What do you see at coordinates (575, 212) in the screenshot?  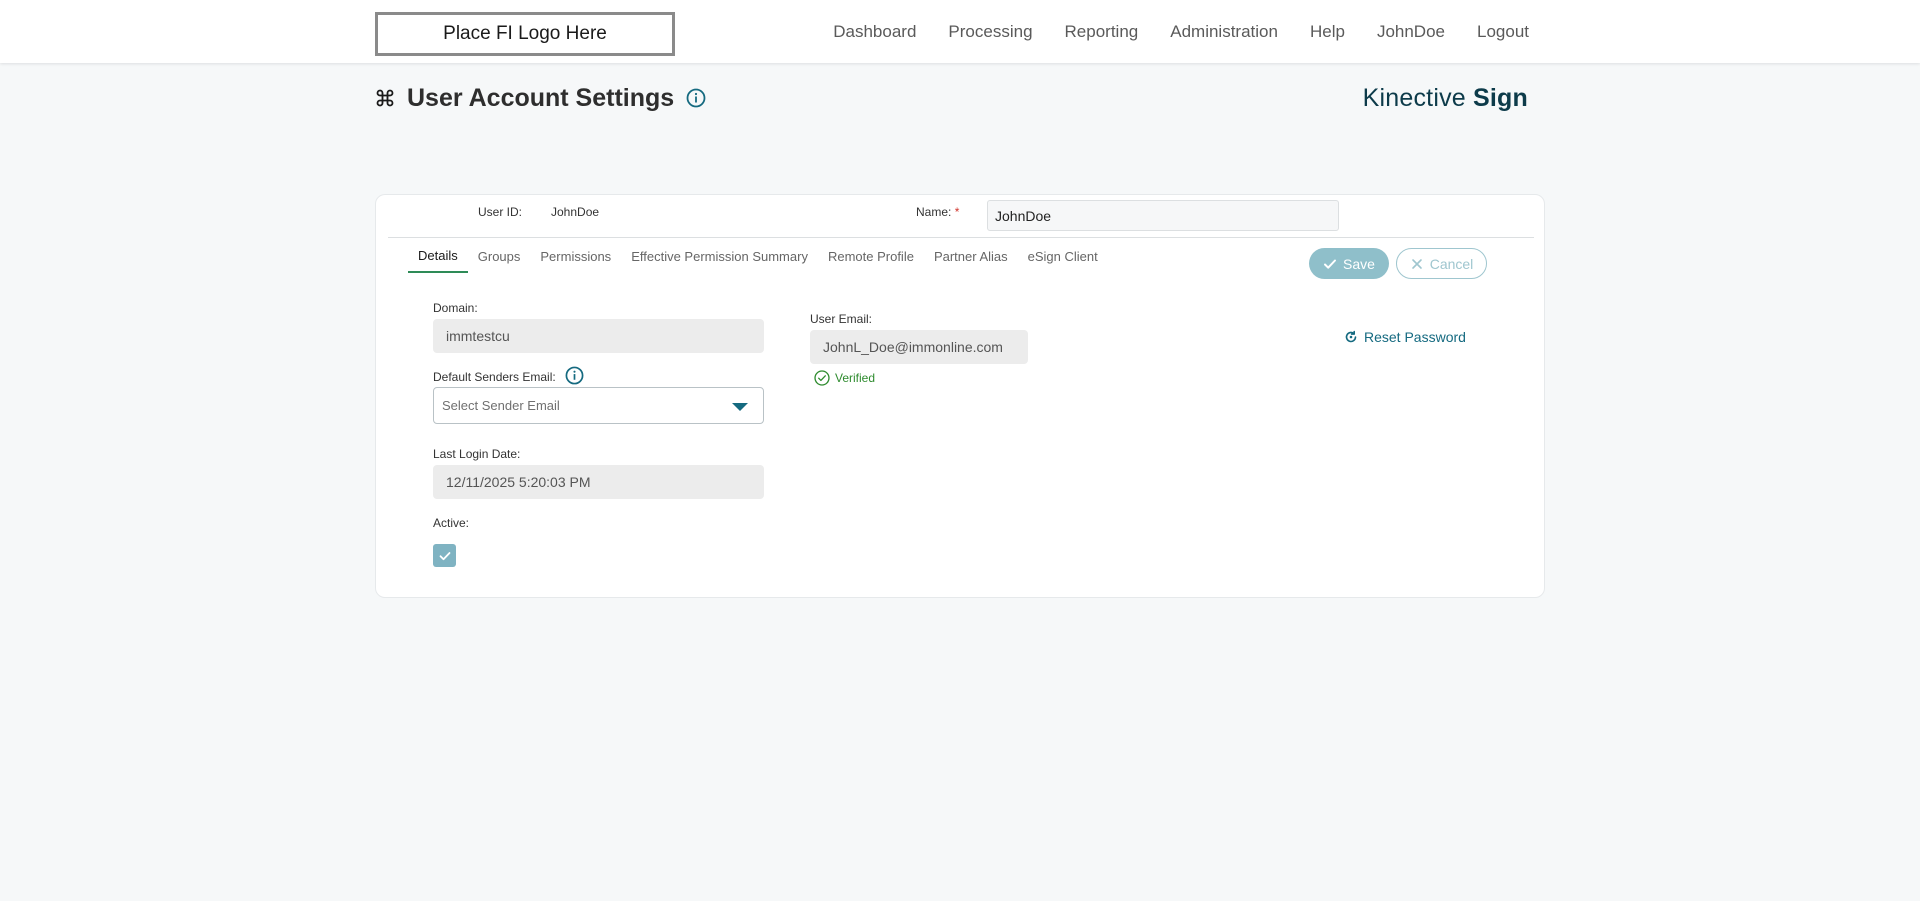 I see `user-id-value: JohnDoe` at bounding box center [575, 212].